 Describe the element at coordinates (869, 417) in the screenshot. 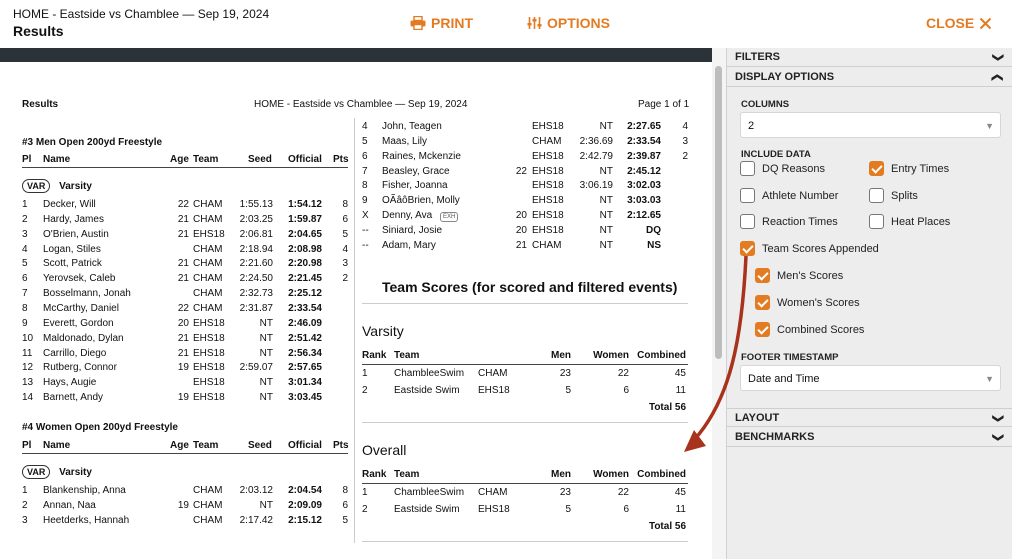

I see `layout-section-header: LAYOUT ❯` at that location.